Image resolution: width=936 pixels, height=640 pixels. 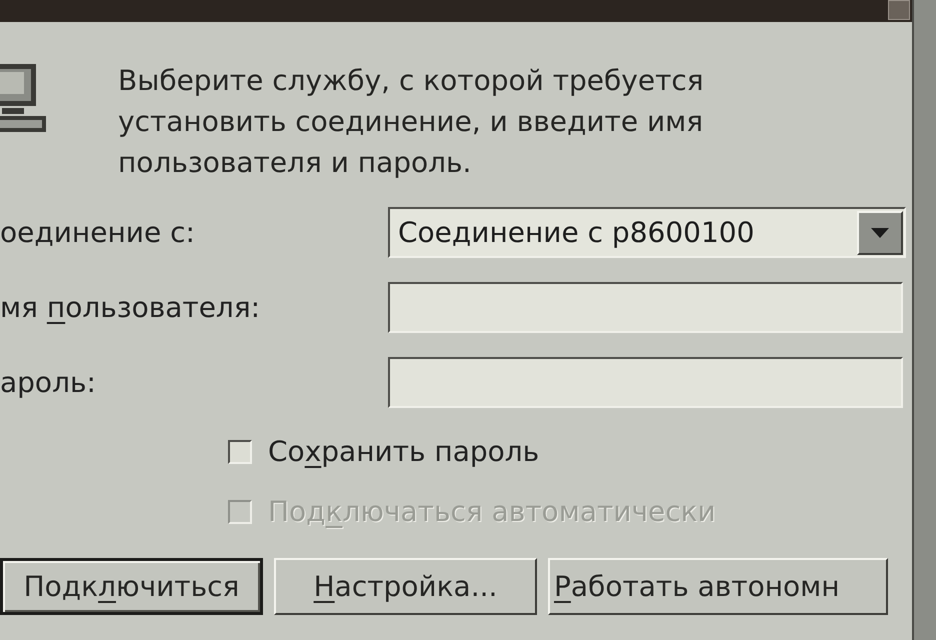 I want to click on field-label: мя пользователя:, so click(x=131, y=308).